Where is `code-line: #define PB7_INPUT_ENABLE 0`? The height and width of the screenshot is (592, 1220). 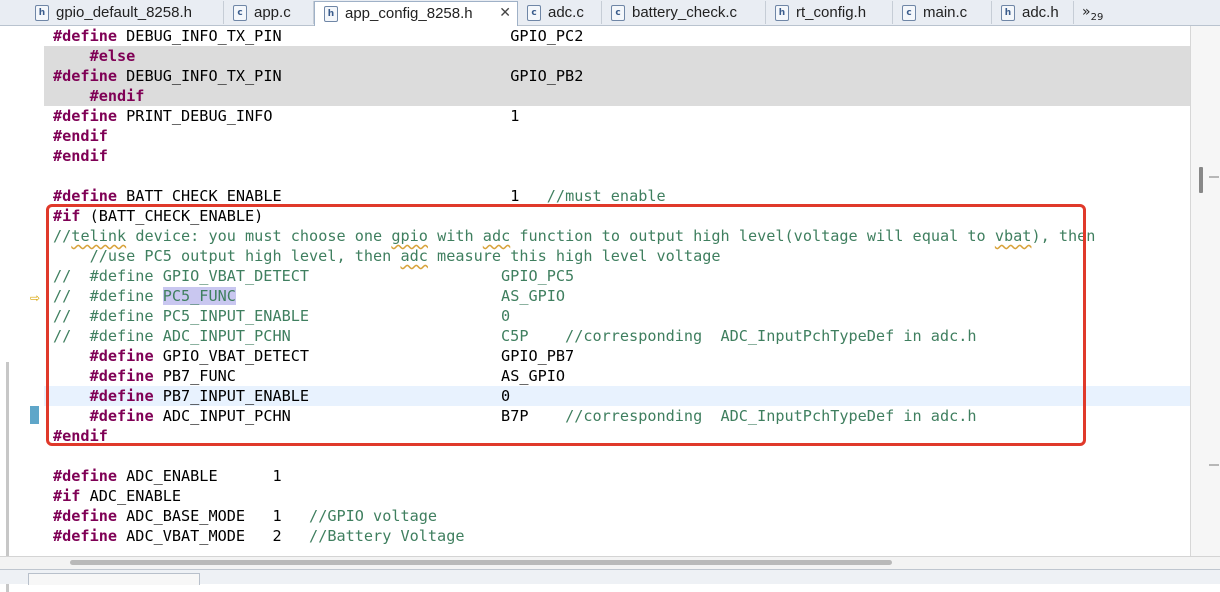
code-line: #define PB7_INPUT_ENABLE 0 is located at coordinates (617, 396).